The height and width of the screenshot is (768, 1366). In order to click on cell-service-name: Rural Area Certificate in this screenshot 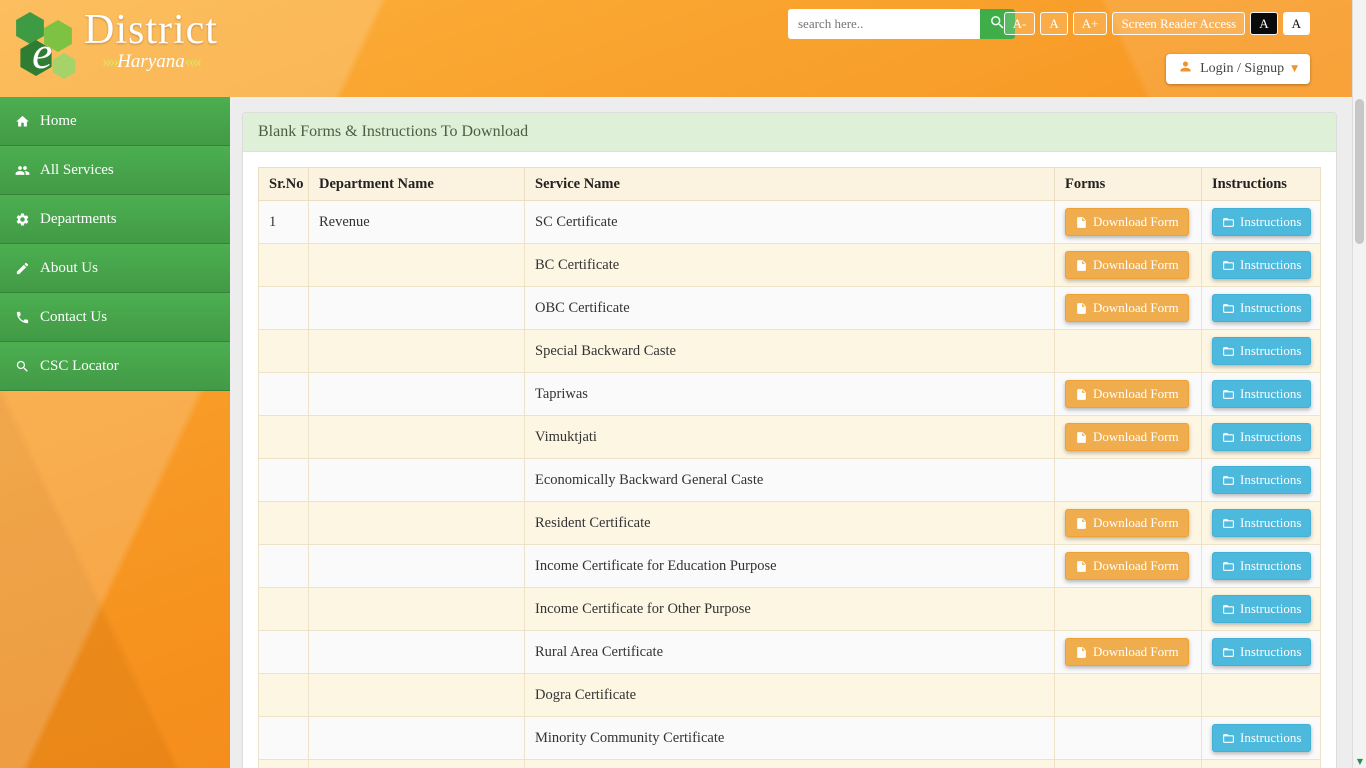, I will do `click(789, 652)`.